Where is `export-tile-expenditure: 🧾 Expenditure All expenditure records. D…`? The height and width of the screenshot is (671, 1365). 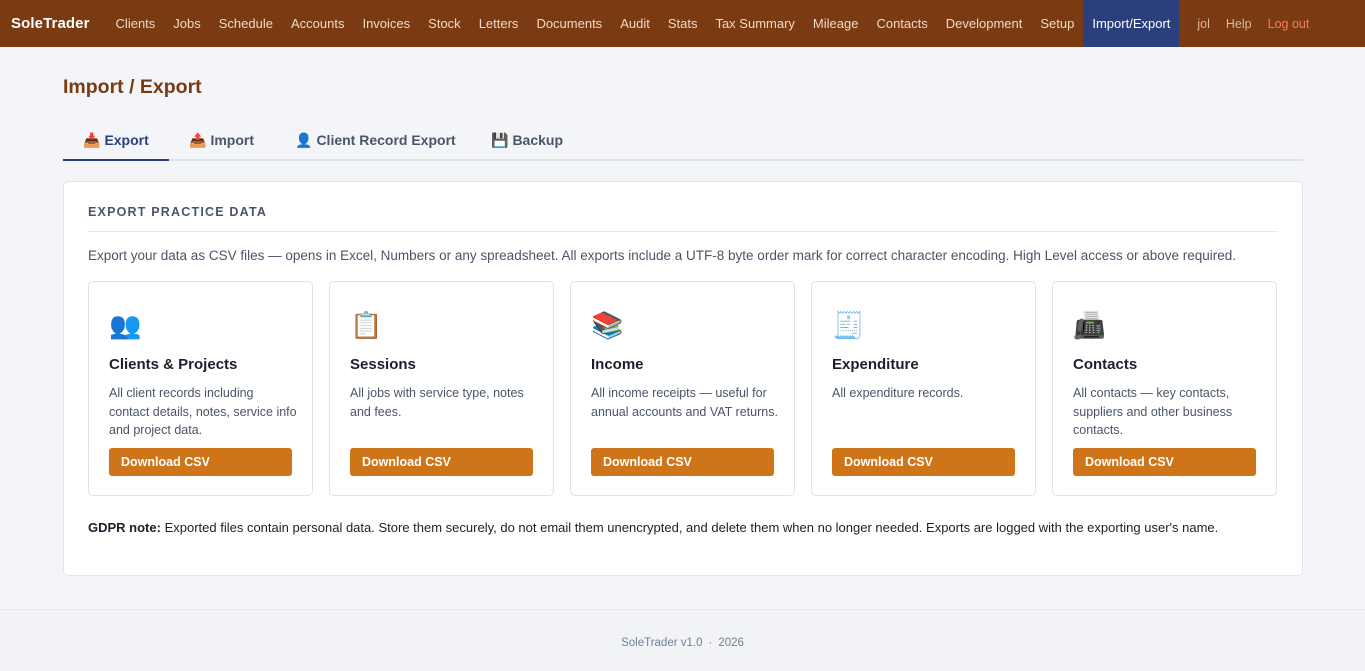 export-tile-expenditure: 🧾 Expenditure All expenditure records. D… is located at coordinates (923, 388).